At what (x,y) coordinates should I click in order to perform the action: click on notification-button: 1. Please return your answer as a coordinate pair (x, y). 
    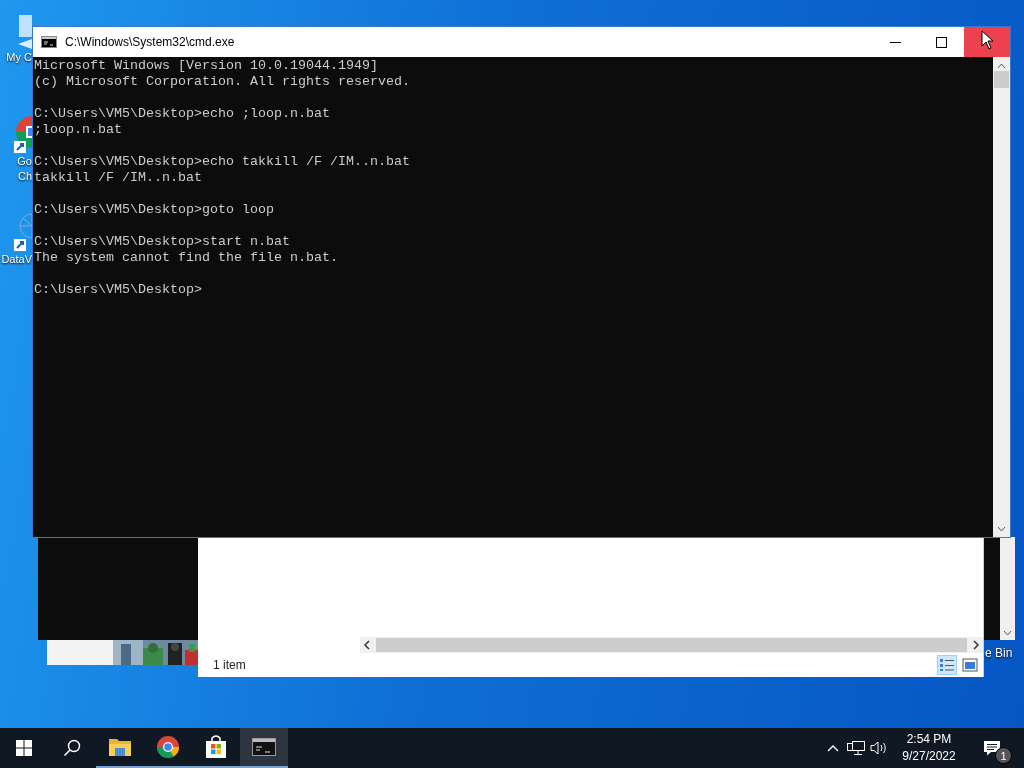
    Looking at the image, I should click on (992, 748).